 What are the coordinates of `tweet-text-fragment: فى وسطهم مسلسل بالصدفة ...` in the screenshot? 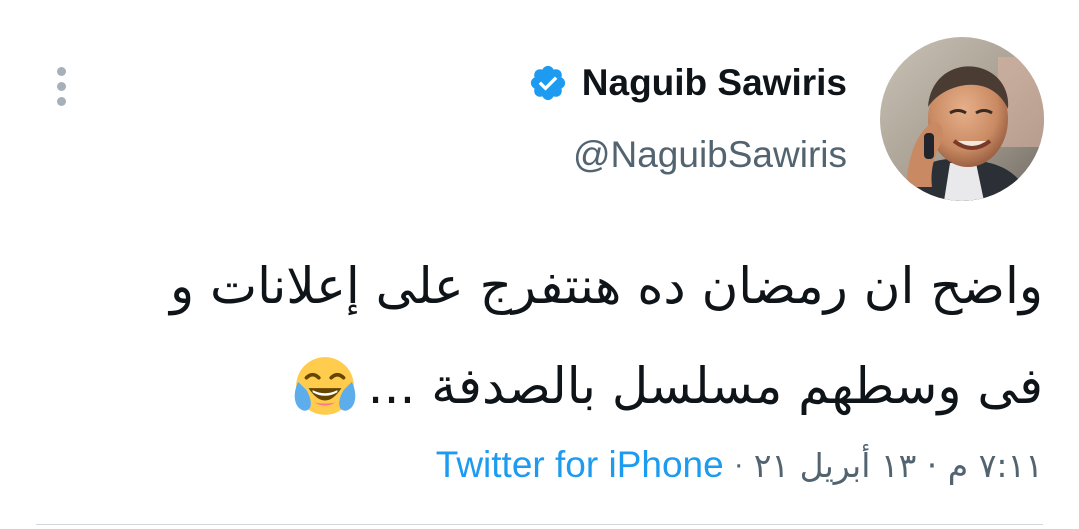 It's located at (705, 386).